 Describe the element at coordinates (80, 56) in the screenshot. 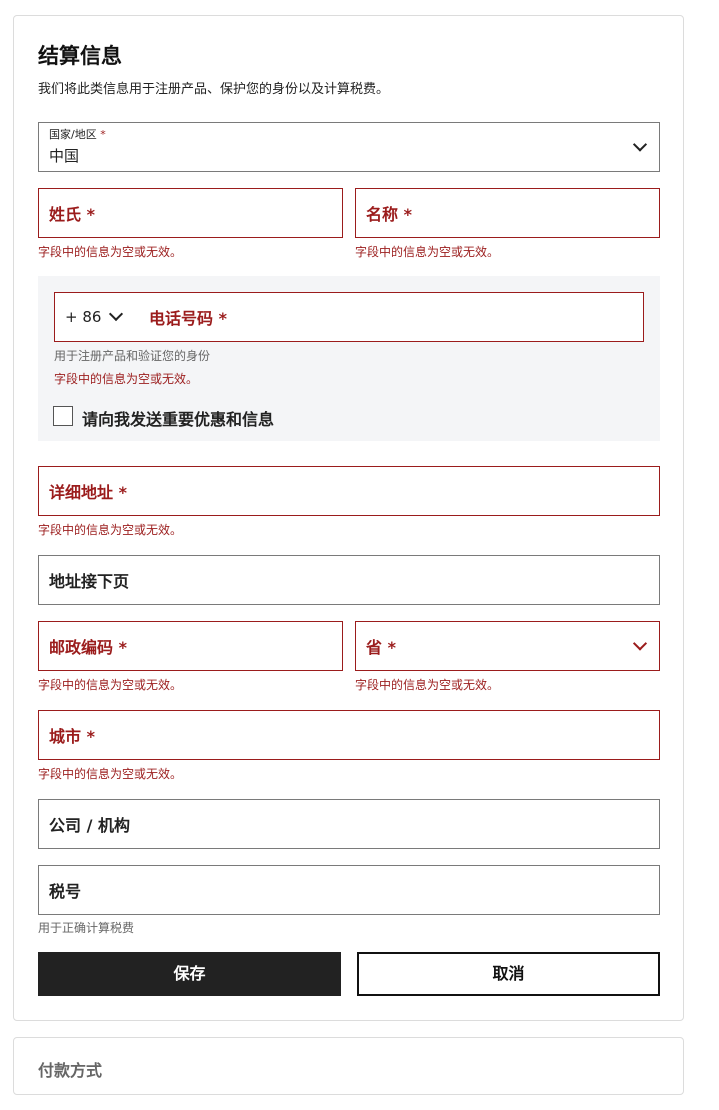

I see `billing-title: 结算信息` at that location.